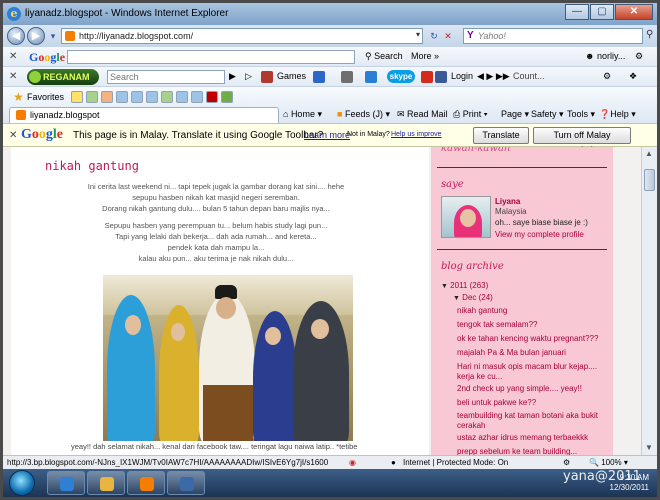  I want to click on address-bar: http://liyanadz.blogspot.com/ ▾, so click(242, 36).